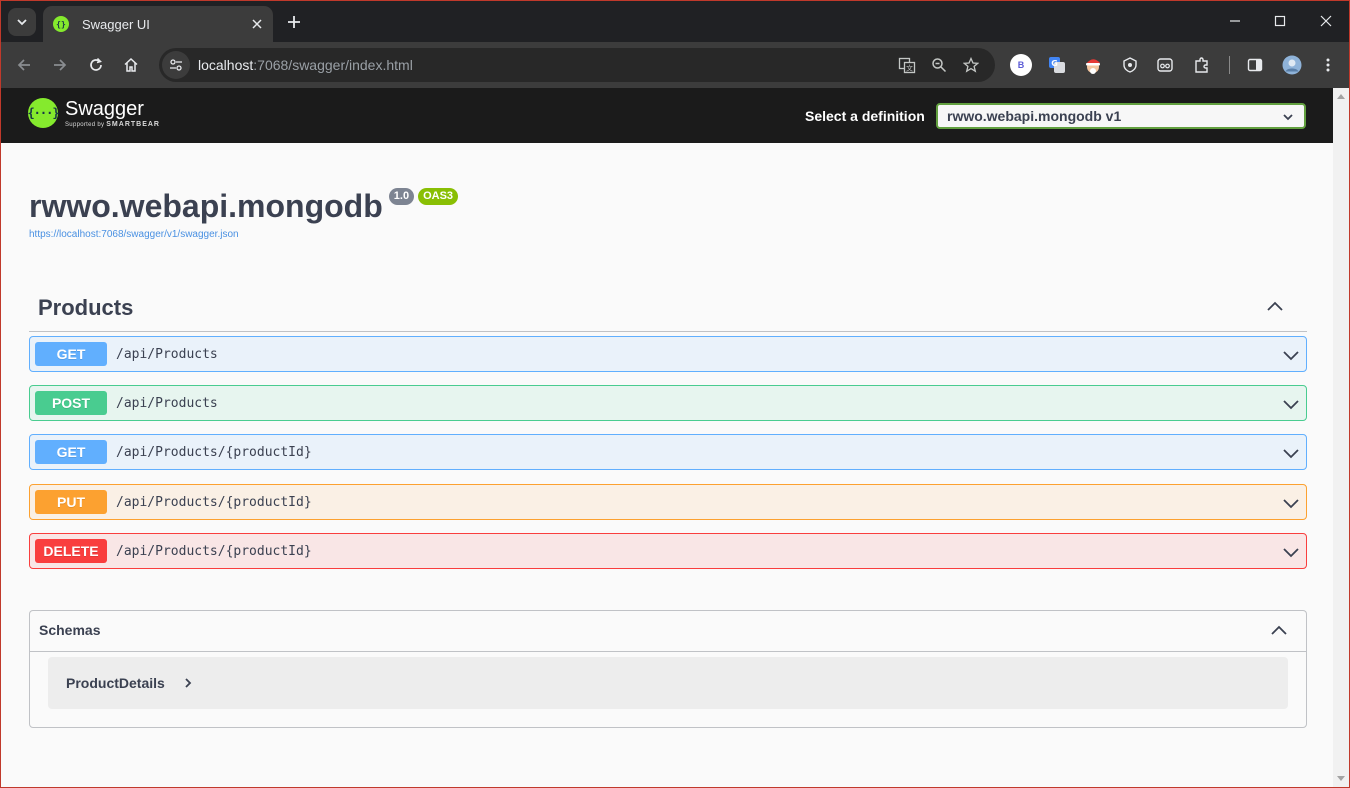  I want to click on forward-button, so click(60, 65).